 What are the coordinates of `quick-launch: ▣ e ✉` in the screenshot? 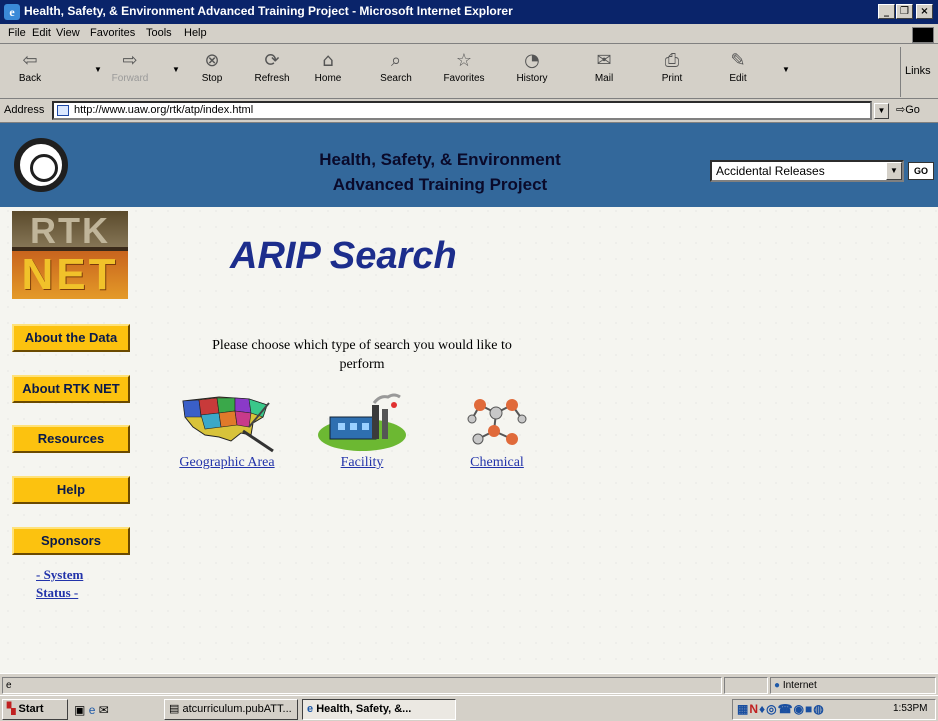 It's located at (114, 710).